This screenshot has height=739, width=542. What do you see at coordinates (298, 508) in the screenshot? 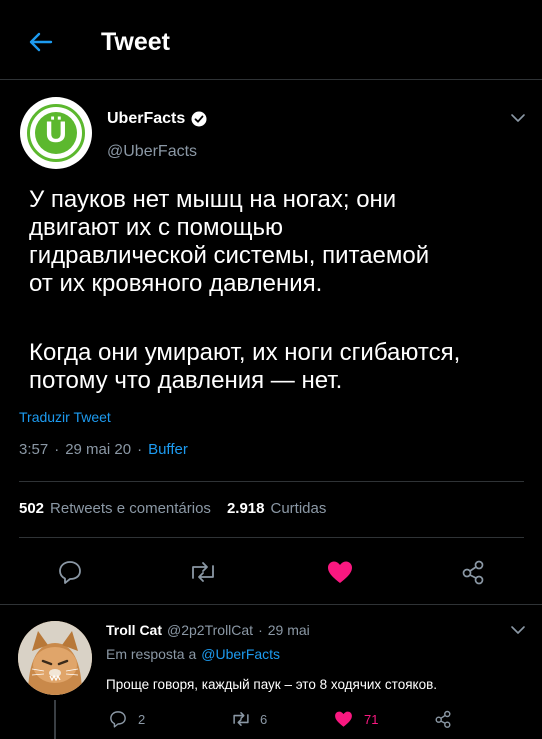
I see `likes-label: Curtidas` at bounding box center [298, 508].